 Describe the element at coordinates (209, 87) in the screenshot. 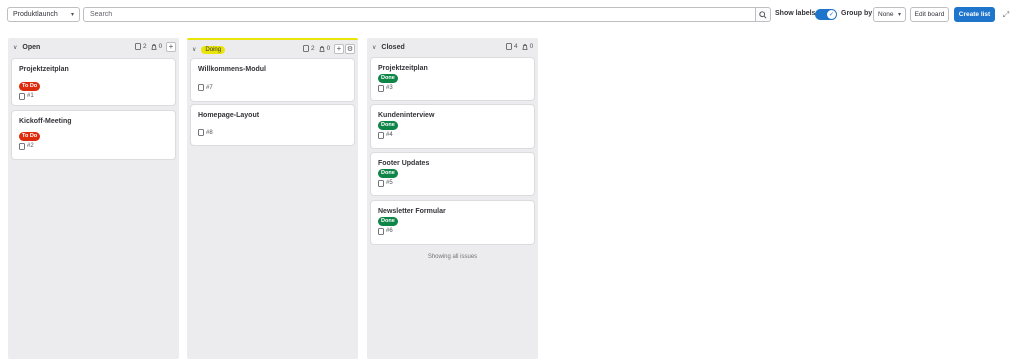

I see `issue-ref: #7` at that location.